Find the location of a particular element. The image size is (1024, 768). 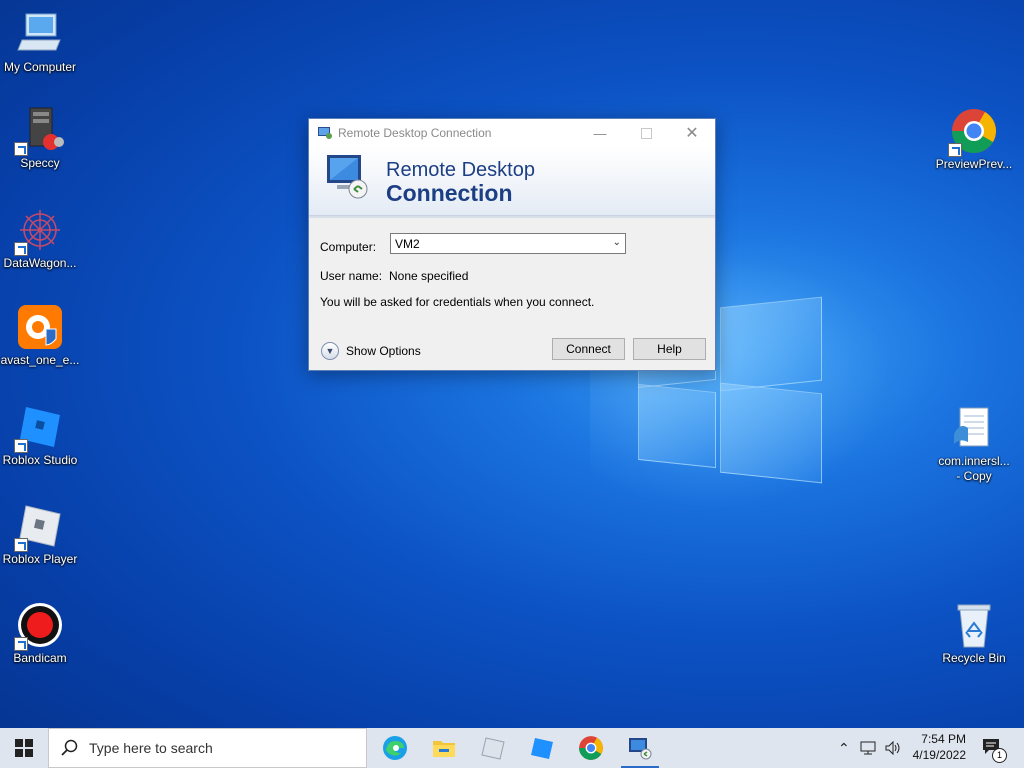

close-icon: ✕ is located at coordinates (692, 133).